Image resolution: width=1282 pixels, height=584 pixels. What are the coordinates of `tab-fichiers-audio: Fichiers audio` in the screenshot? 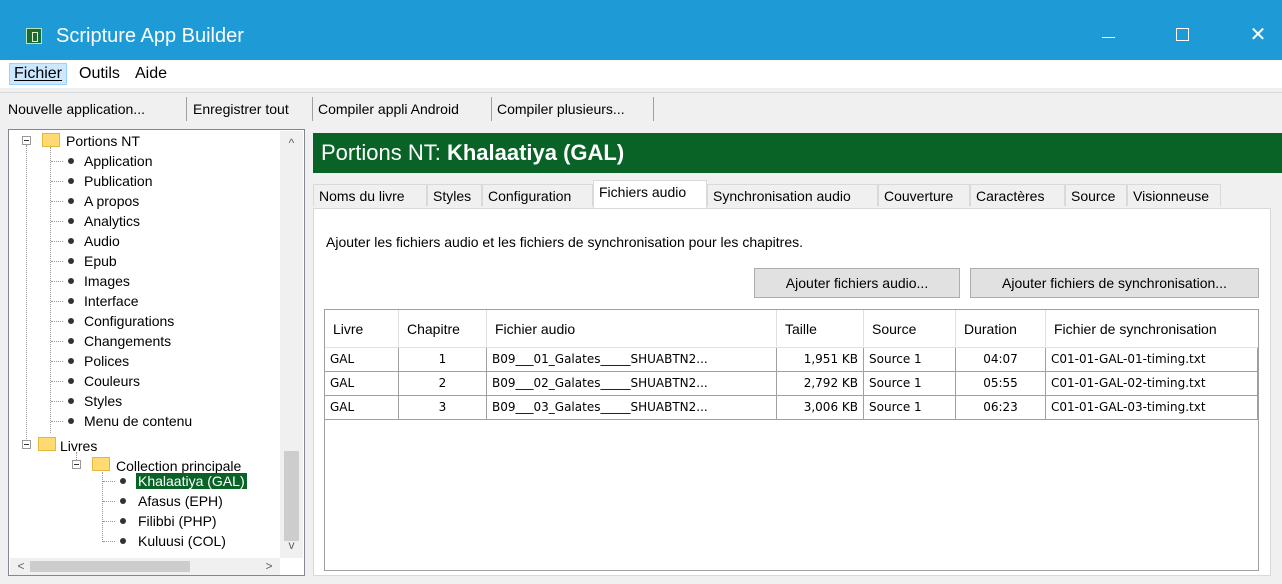 It's located at (650, 194).